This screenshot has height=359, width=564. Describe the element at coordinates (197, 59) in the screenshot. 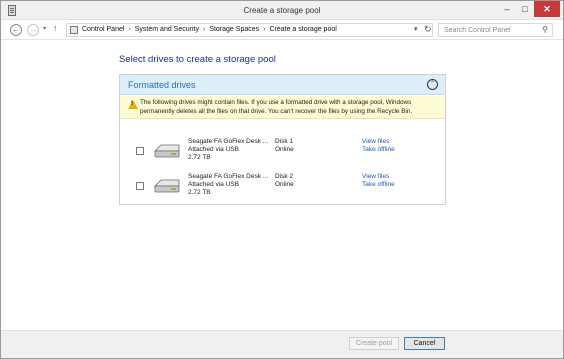

I see `page-title: Select drives to create a storage pool` at that location.